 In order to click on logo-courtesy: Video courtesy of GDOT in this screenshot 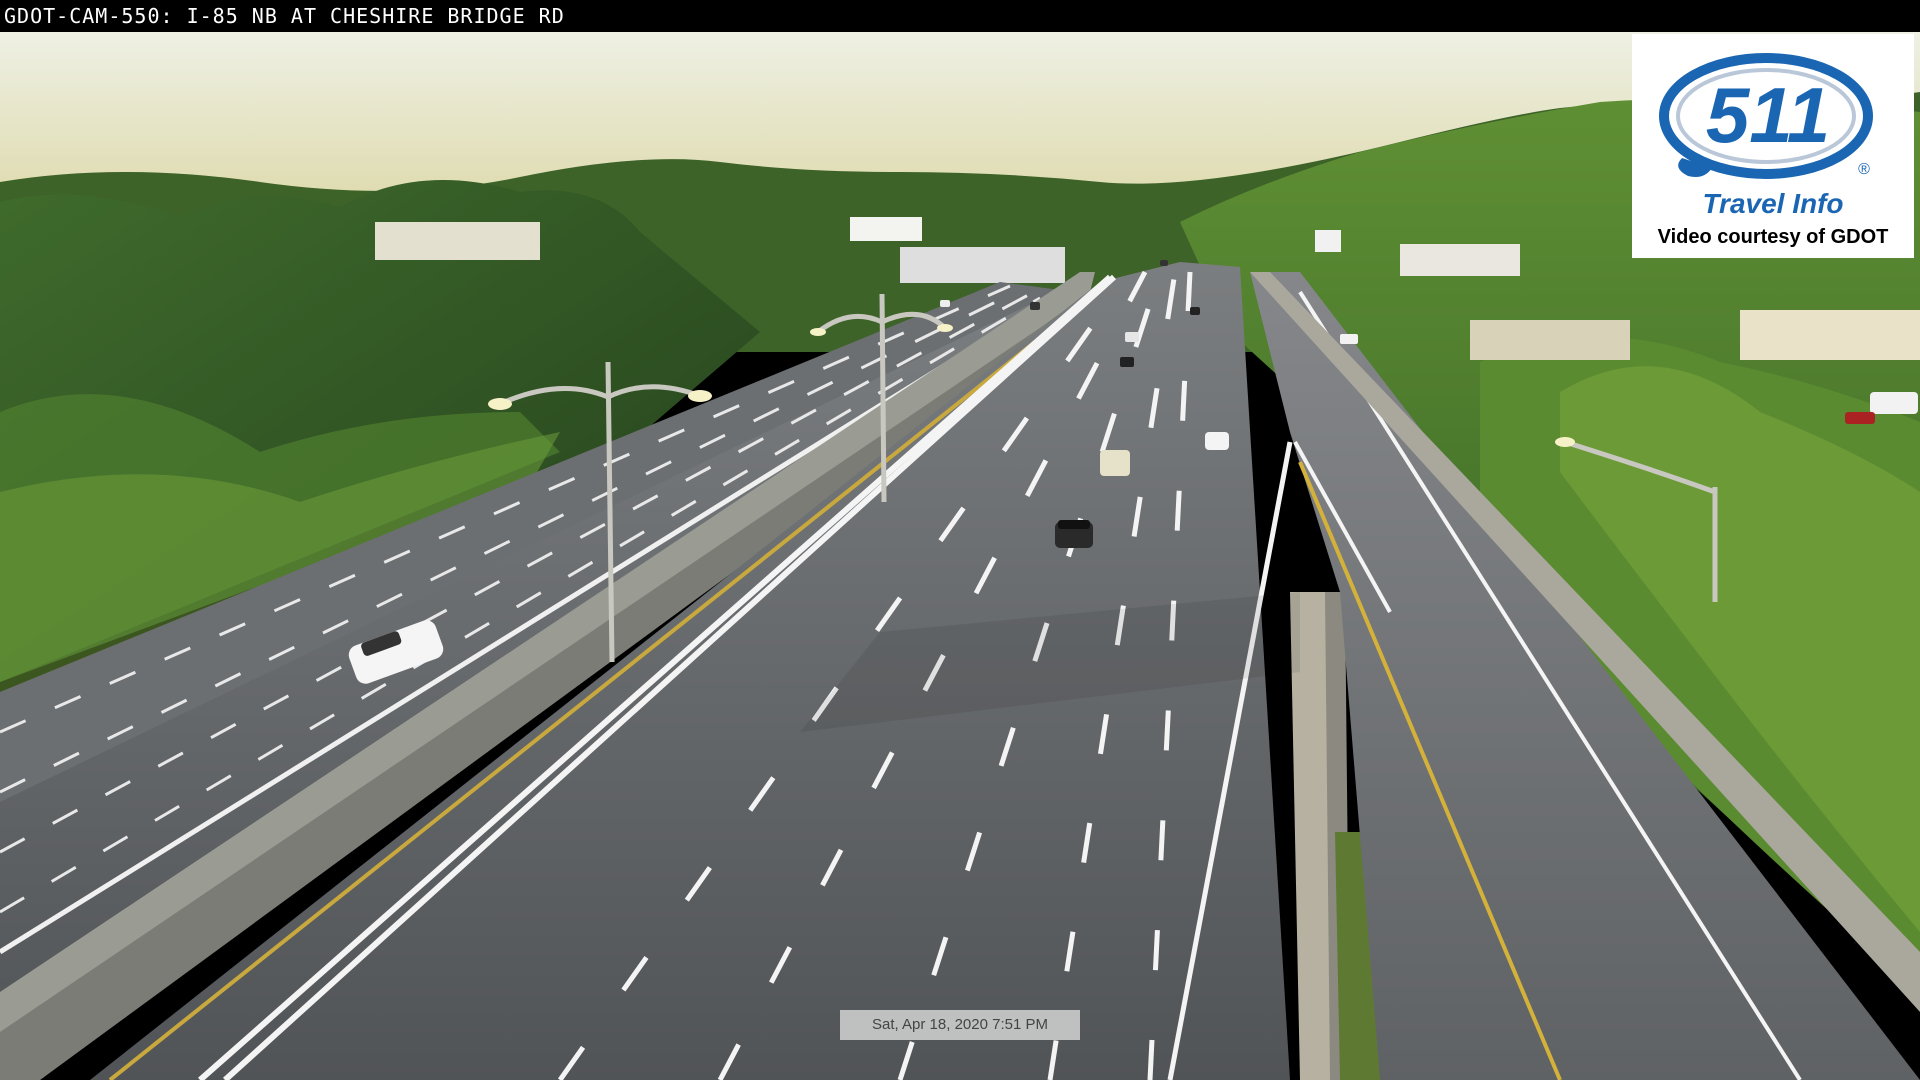, I will do `click(1773, 237)`.